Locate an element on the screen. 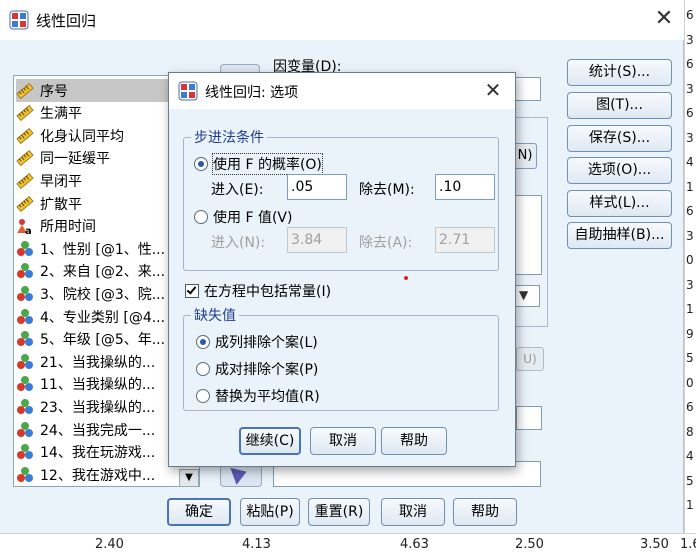 The height and width of the screenshot is (553, 696). removal-a-input: 2.71 is located at coordinates (465, 240).